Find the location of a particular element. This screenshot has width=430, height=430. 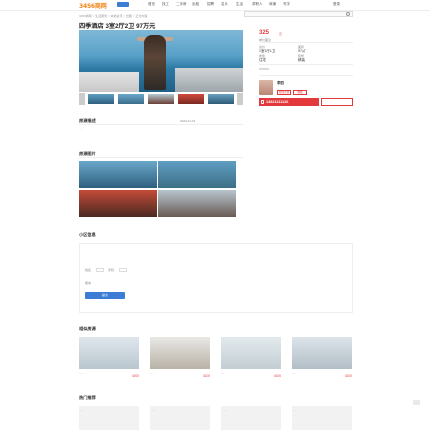

submit-button: 提交 is located at coordinates (105, 295).